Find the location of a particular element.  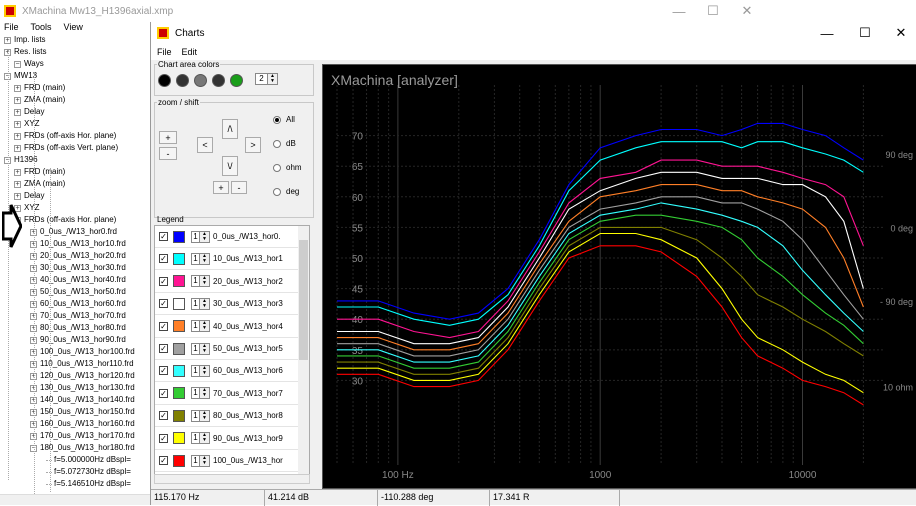

menu-view: View is located at coordinates (73, 29).